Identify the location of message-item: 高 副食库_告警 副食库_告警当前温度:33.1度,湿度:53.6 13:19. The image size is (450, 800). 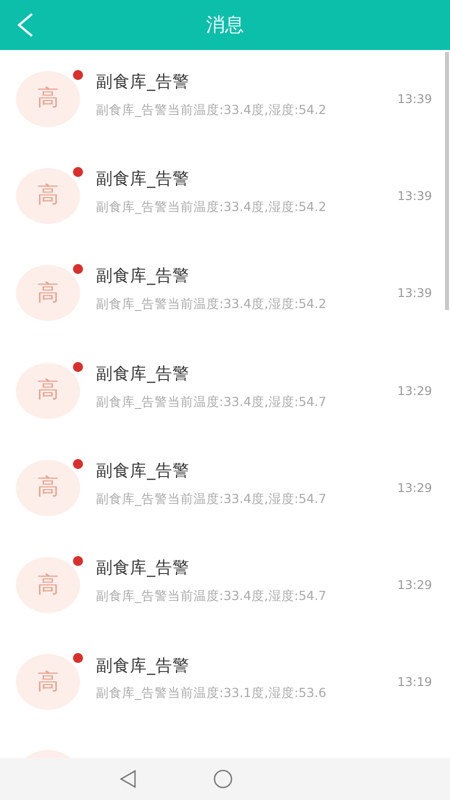
(225, 683).